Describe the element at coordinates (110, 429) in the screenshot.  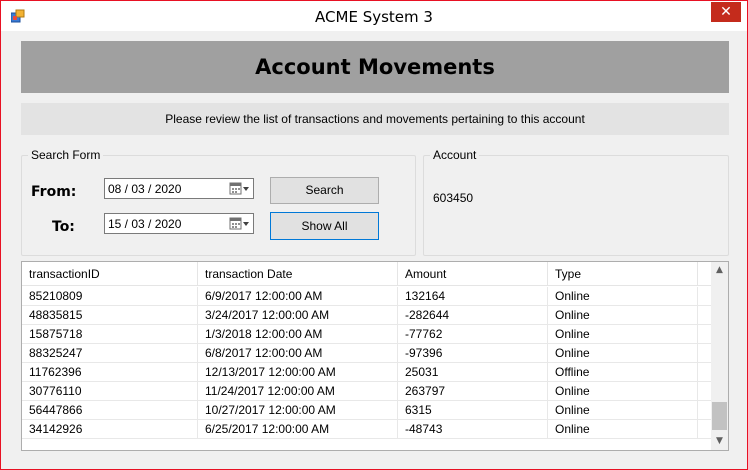
I see `cell-transaction-id: 34142926` at that location.